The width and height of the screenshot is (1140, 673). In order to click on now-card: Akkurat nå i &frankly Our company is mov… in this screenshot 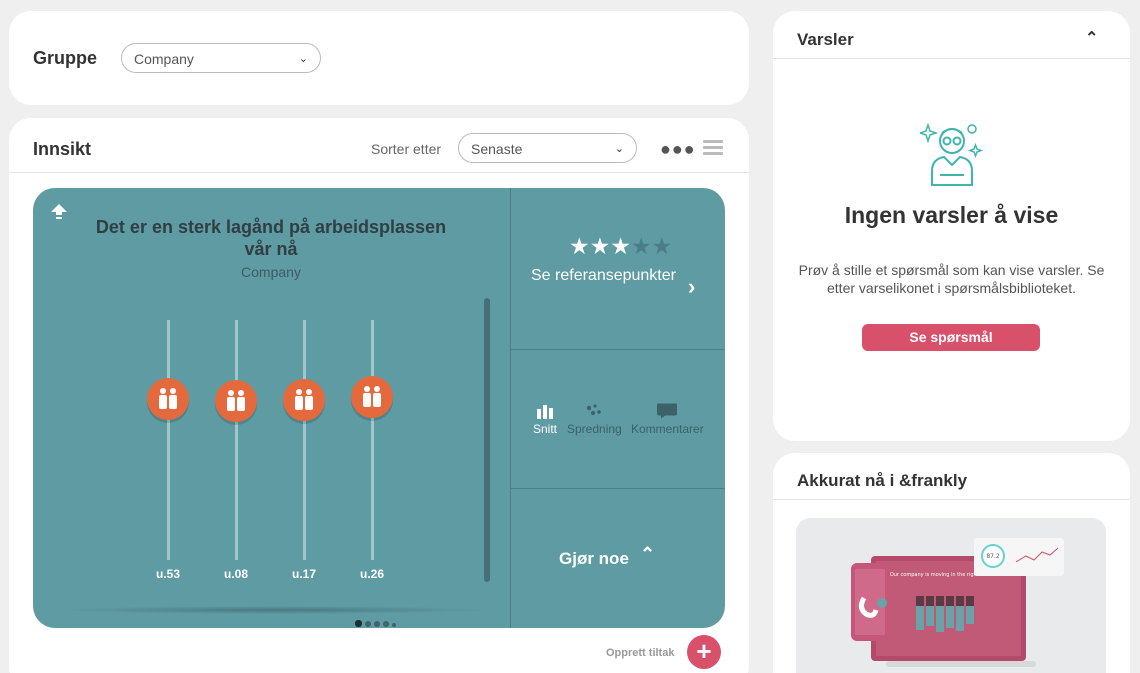, I will do `click(951, 563)`.